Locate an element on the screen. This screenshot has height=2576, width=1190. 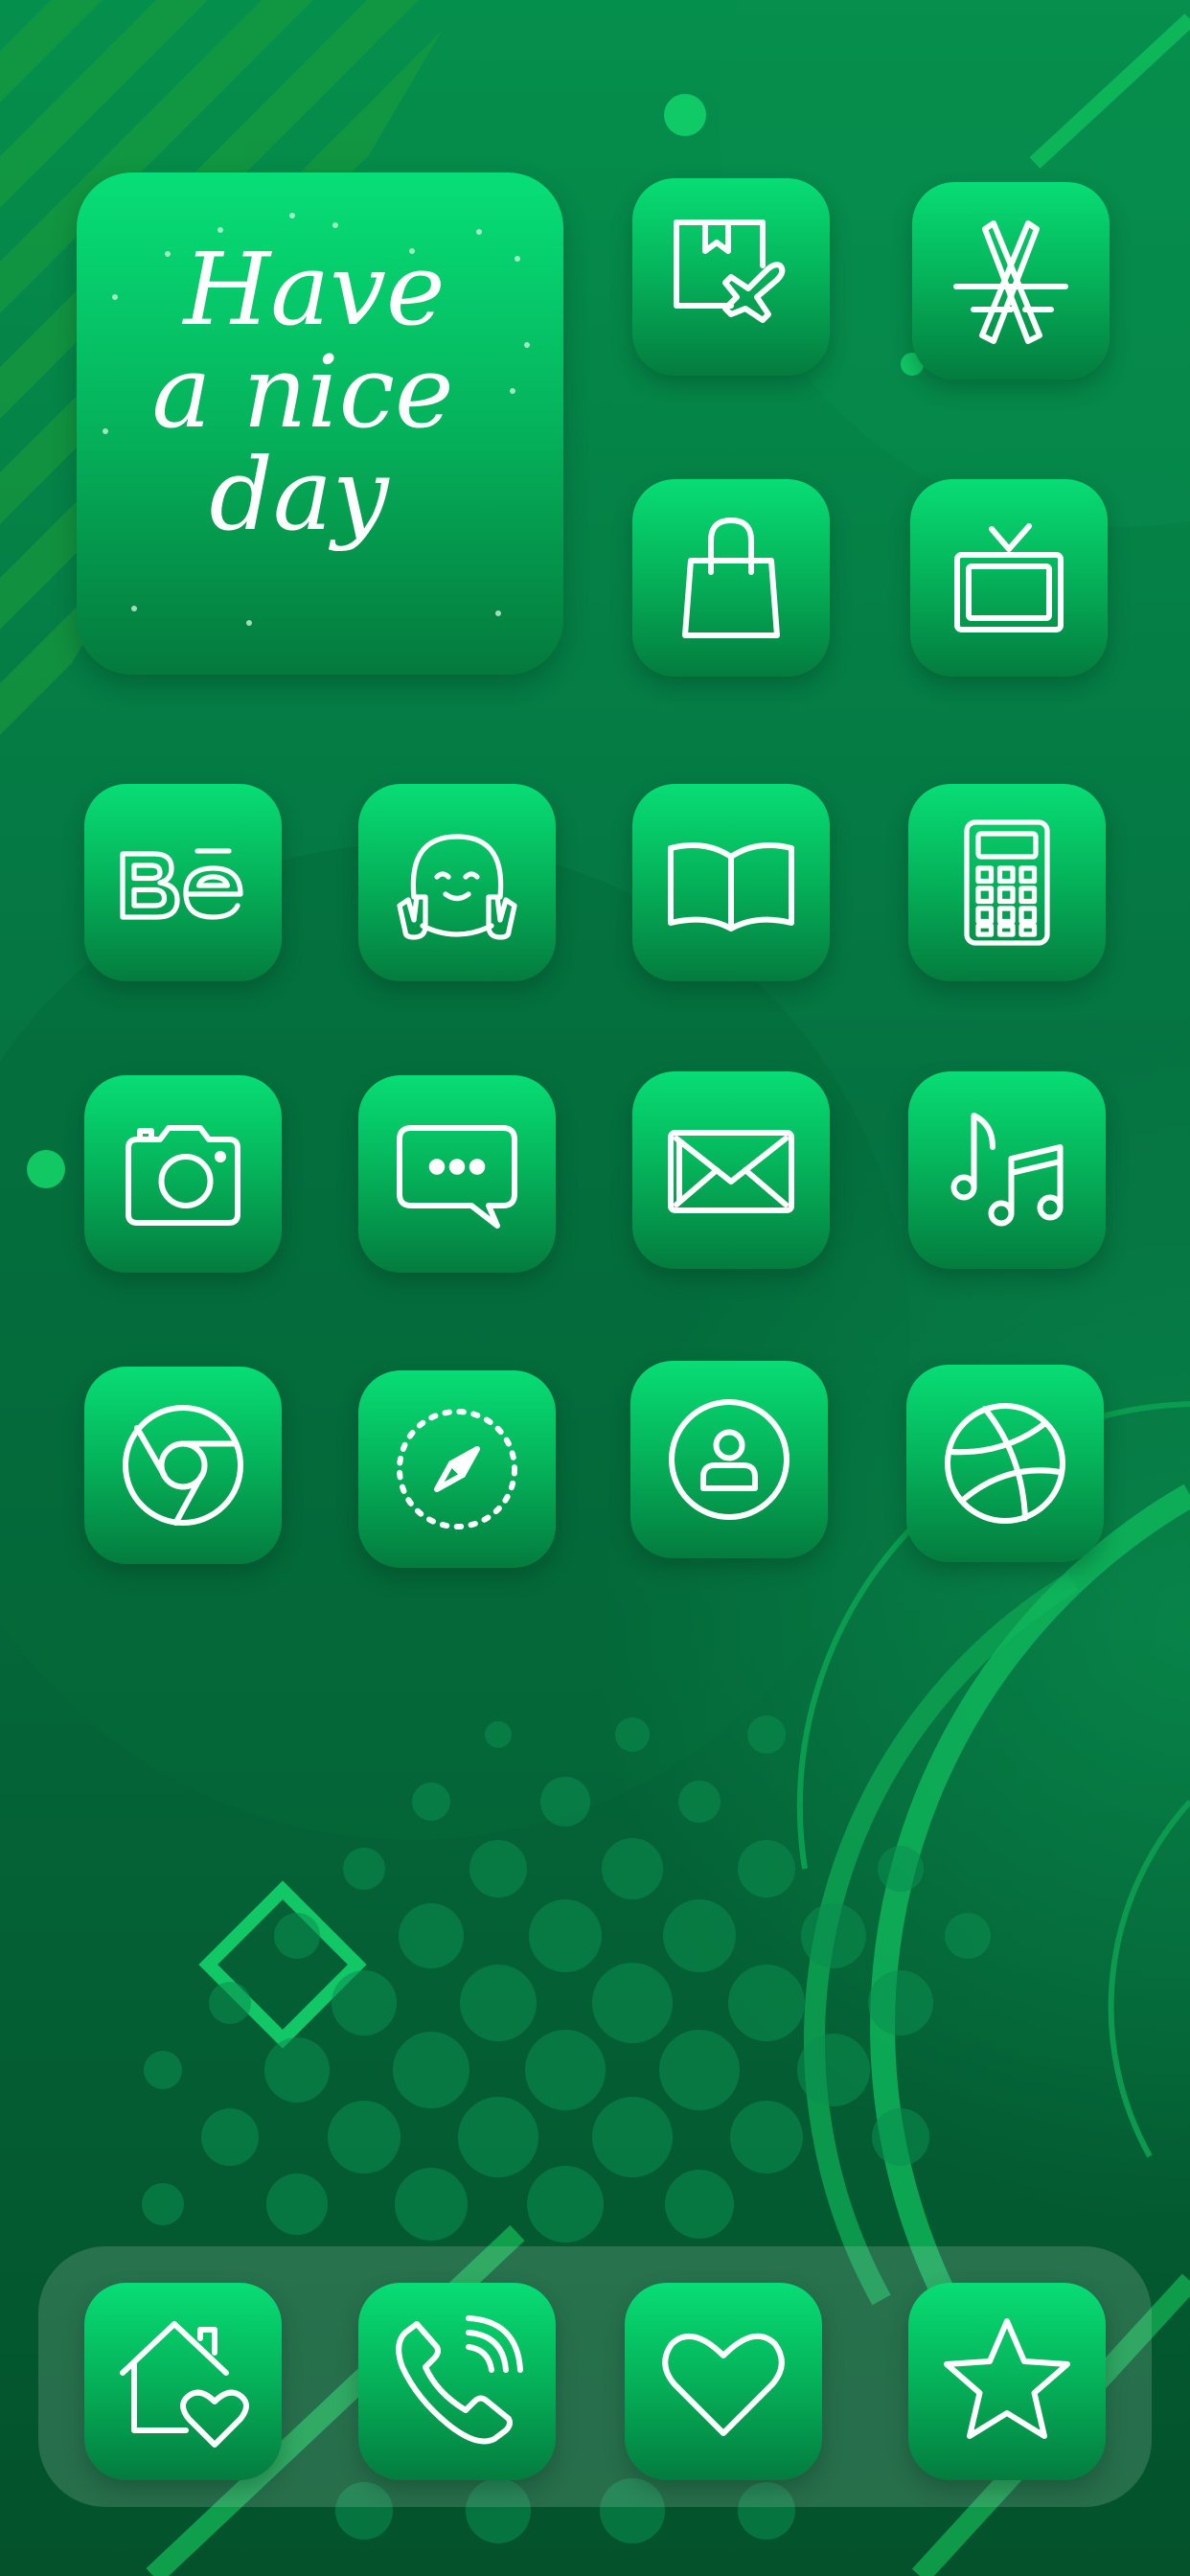
mail-app-icon is located at coordinates (731, 1170).